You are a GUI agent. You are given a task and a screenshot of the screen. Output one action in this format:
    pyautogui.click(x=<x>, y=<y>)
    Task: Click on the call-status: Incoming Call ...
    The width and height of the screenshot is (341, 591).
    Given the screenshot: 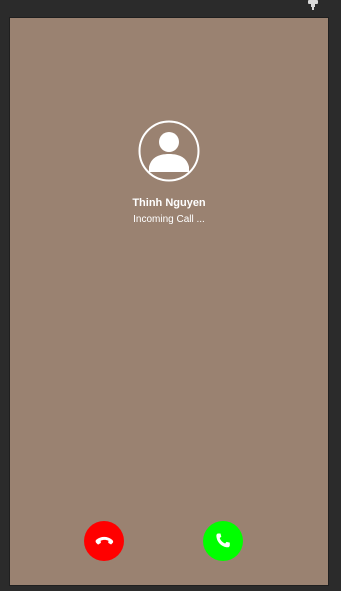 What is the action you would take?
    pyautogui.click(x=169, y=219)
    